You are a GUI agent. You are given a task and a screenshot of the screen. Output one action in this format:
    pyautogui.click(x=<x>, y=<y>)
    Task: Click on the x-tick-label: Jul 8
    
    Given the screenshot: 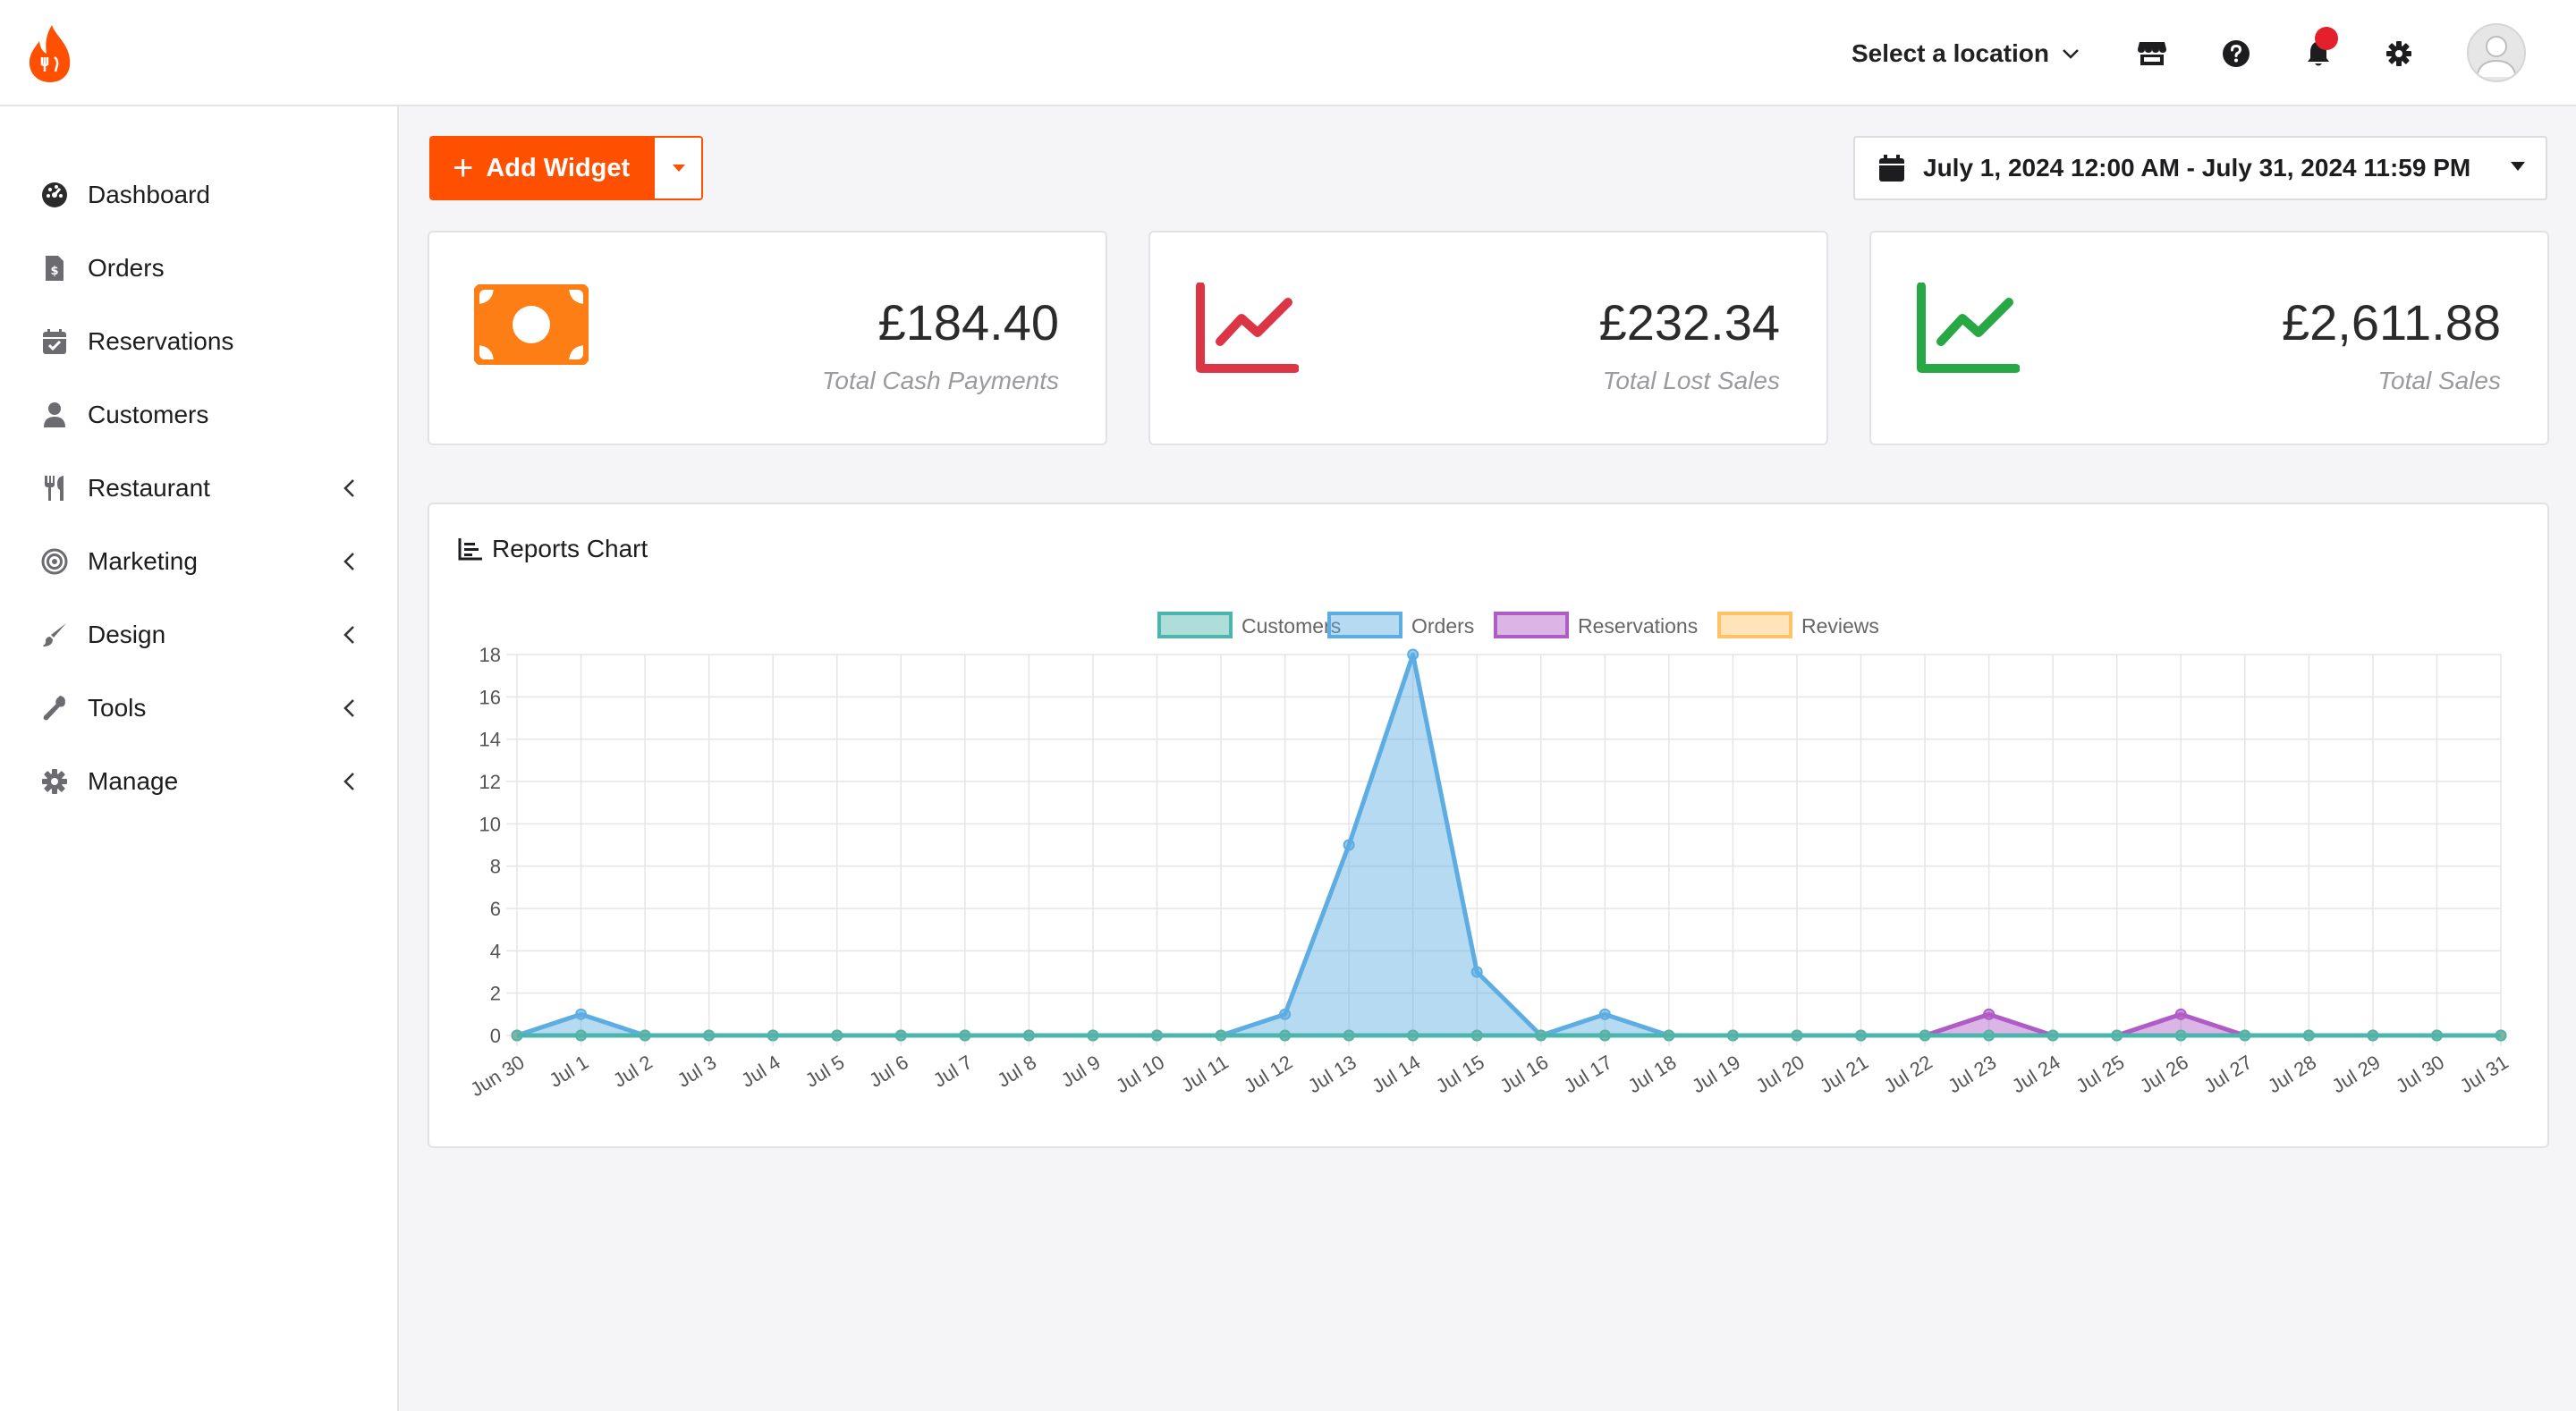 What is the action you would take?
    pyautogui.click(x=1016, y=1071)
    